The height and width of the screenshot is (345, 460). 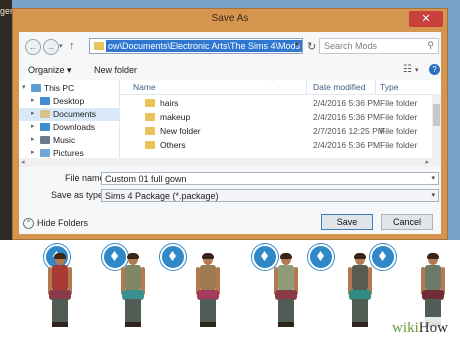 I want to click on hide-folders-label: Hide Folders, so click(x=63, y=223).